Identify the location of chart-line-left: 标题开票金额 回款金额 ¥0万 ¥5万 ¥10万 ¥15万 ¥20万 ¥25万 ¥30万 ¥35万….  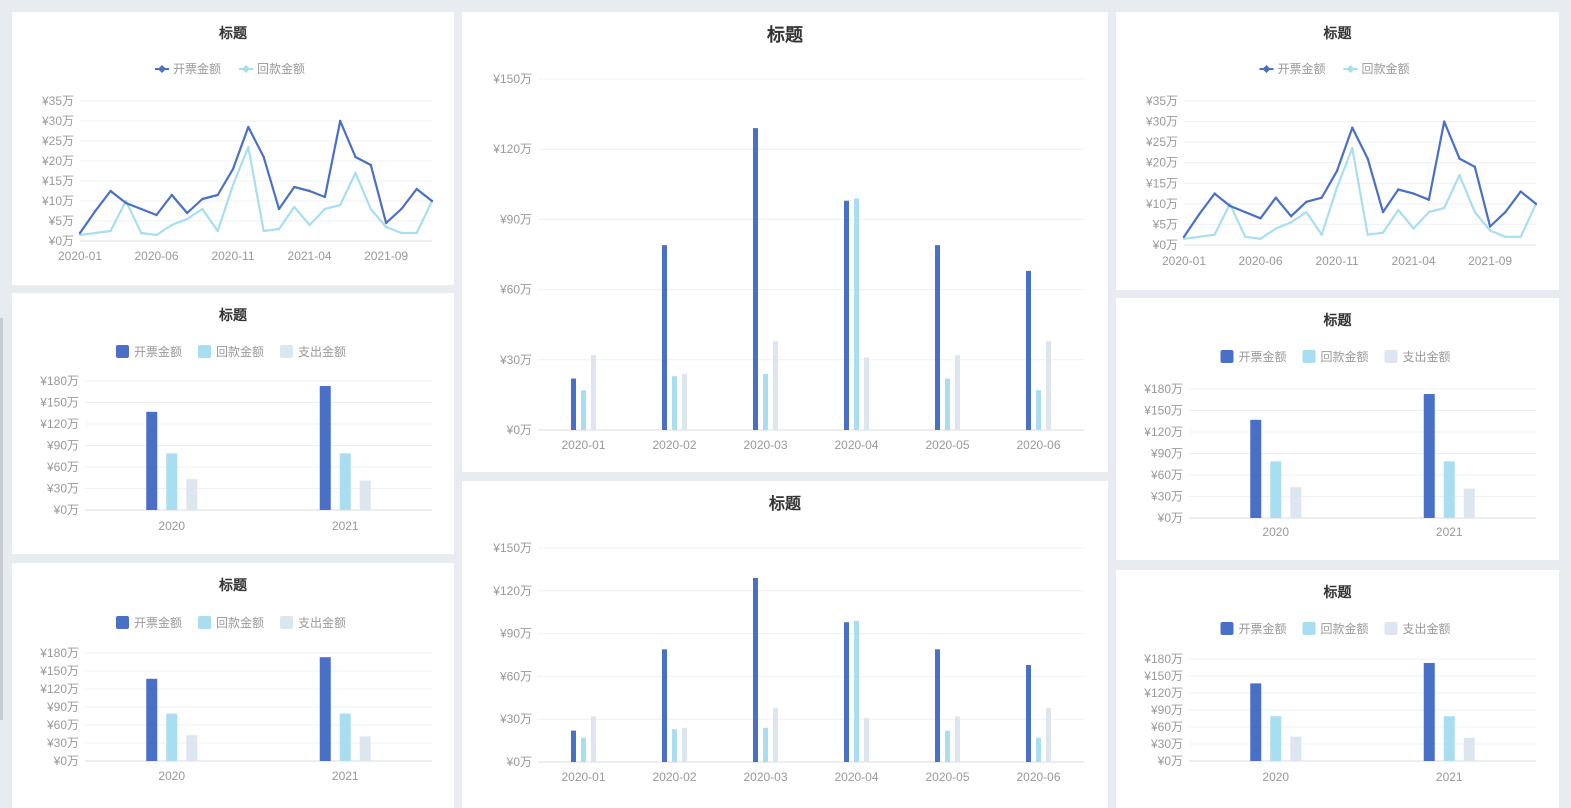
(237, 144).